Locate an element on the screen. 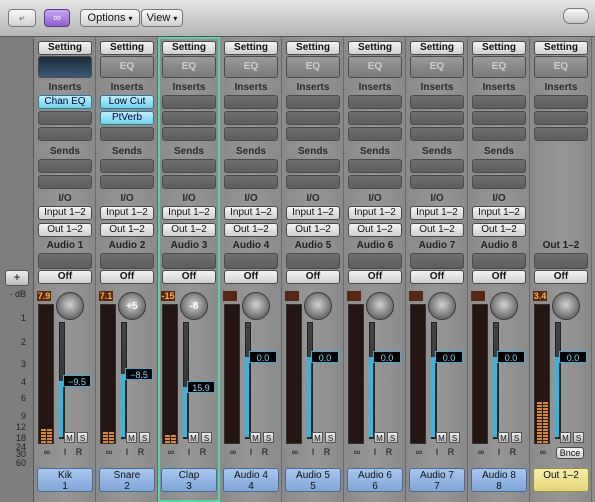  pan-knob: -8 is located at coordinates (194, 306).